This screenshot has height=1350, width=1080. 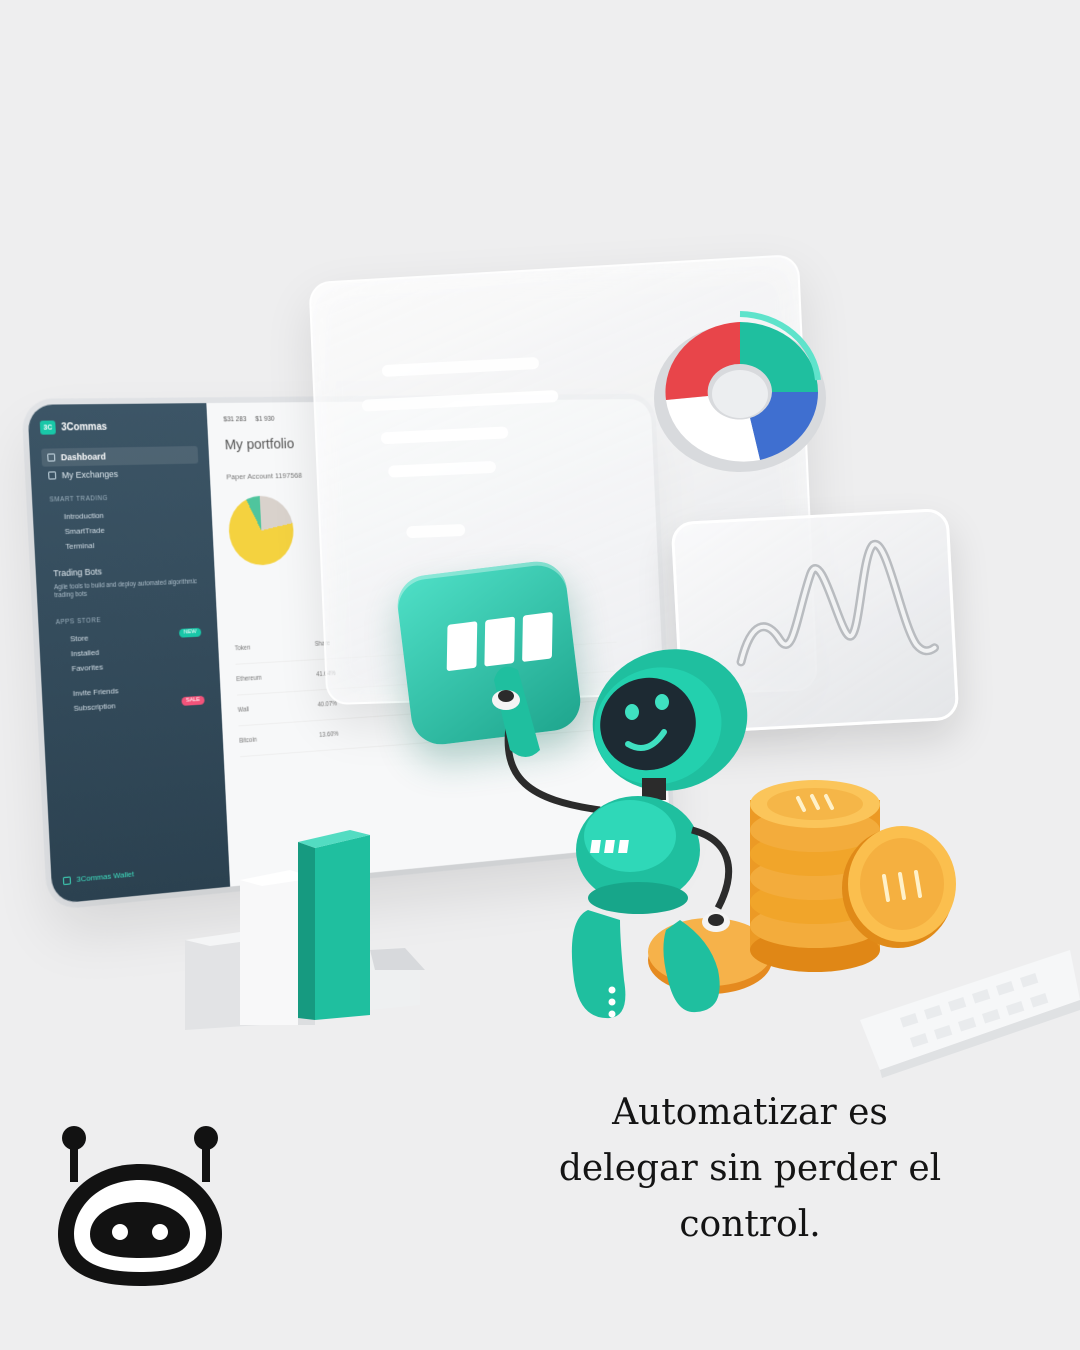 What do you see at coordinates (79, 638) in the screenshot?
I see `sidebar-item-label: Store` at bounding box center [79, 638].